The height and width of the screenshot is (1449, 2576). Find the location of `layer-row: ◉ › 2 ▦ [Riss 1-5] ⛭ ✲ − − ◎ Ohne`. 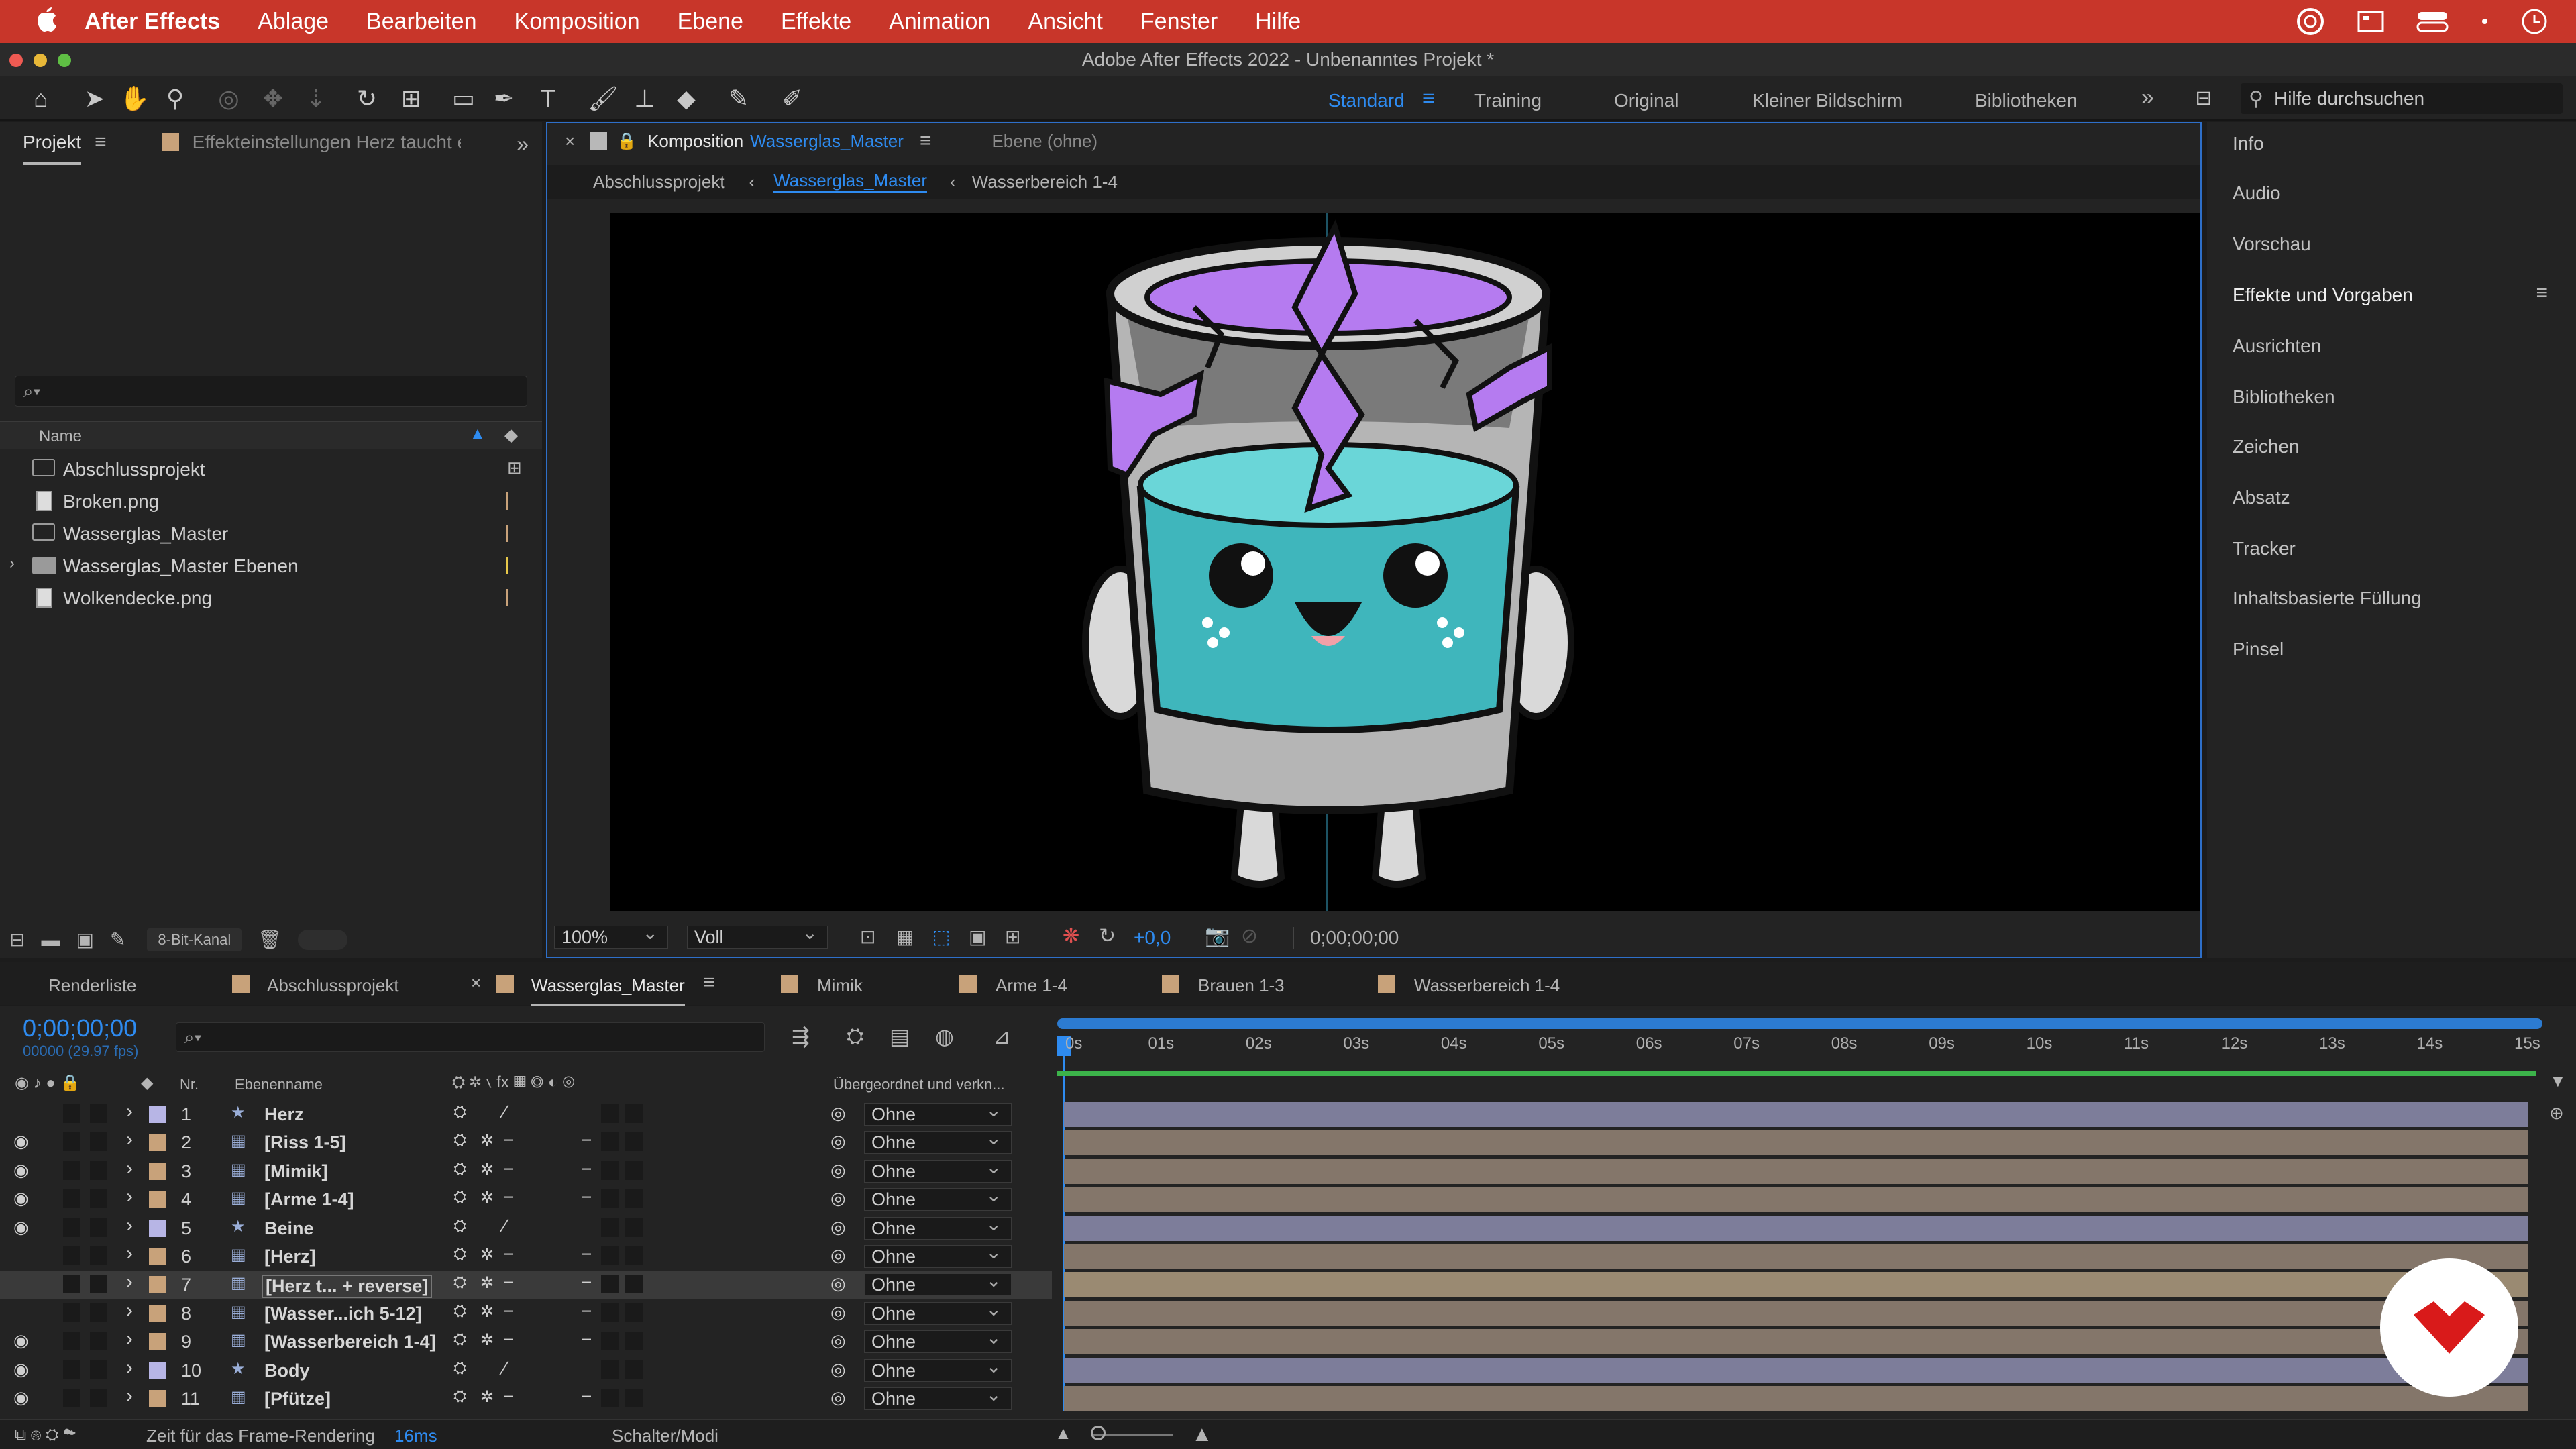

layer-row: ◉ › 2 ▦ [Riss 1-5] ⛭ ✲ − − ◎ Ohne is located at coordinates (526, 1142).